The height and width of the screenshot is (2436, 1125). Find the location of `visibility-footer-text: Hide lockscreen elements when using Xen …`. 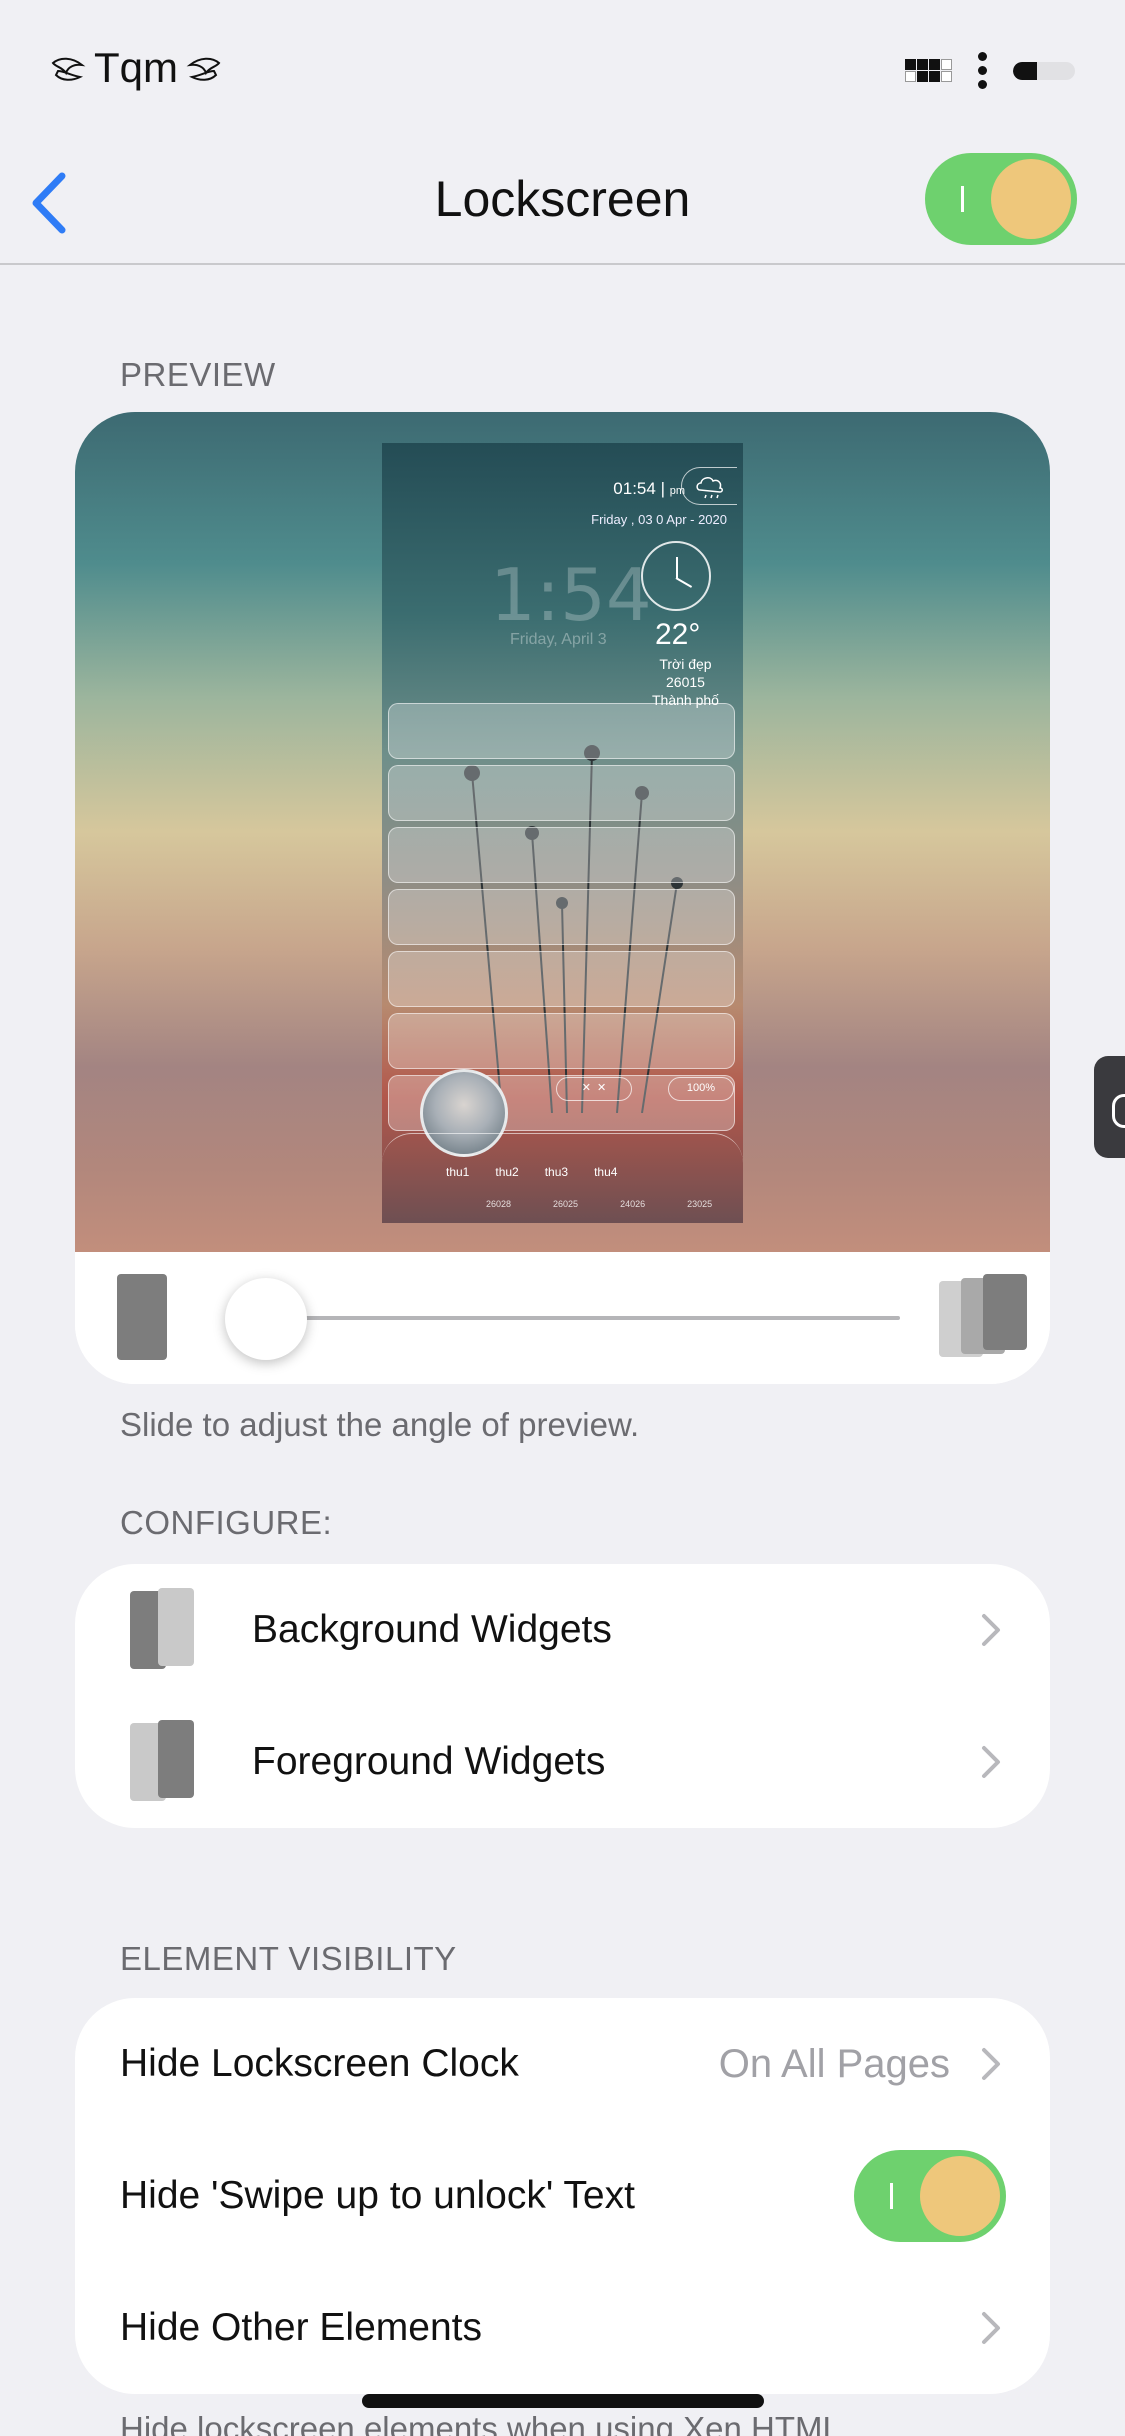

visibility-footer-text: Hide lockscreen elements when using Xen … is located at coordinates (480, 2423).